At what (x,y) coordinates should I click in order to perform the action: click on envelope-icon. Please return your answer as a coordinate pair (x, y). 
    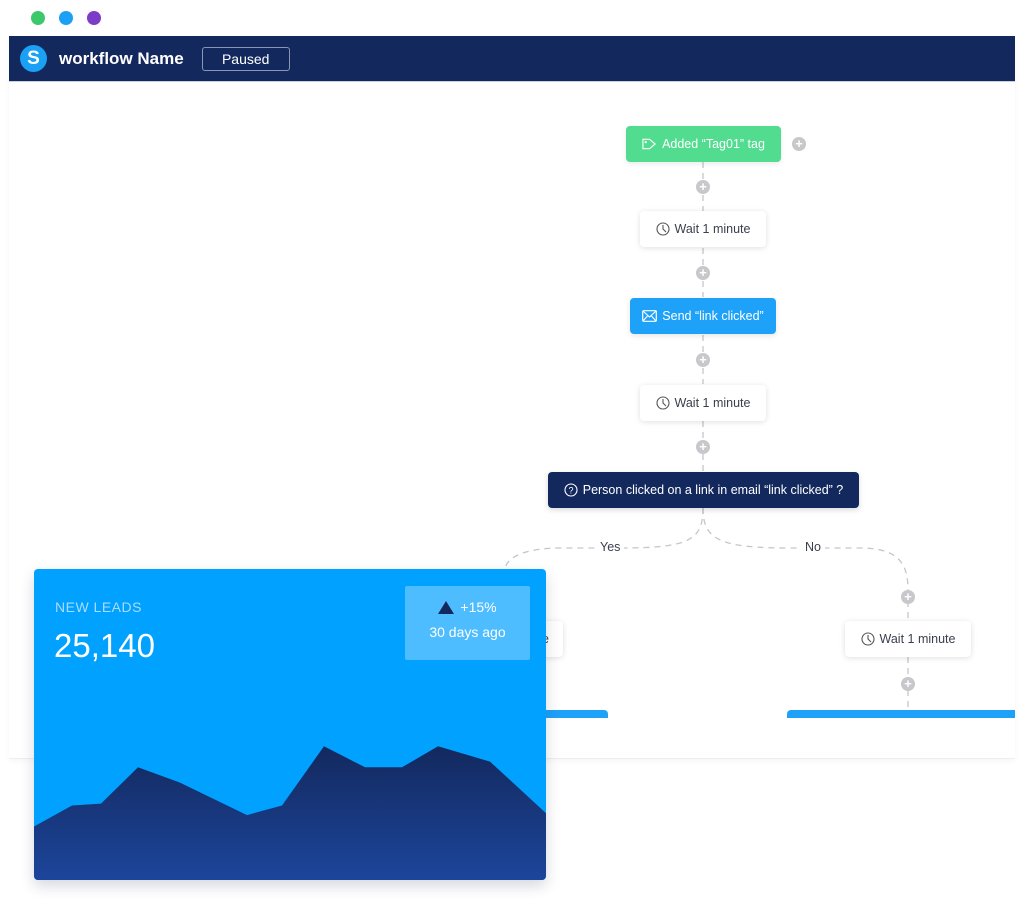
    Looking at the image, I should click on (650, 316).